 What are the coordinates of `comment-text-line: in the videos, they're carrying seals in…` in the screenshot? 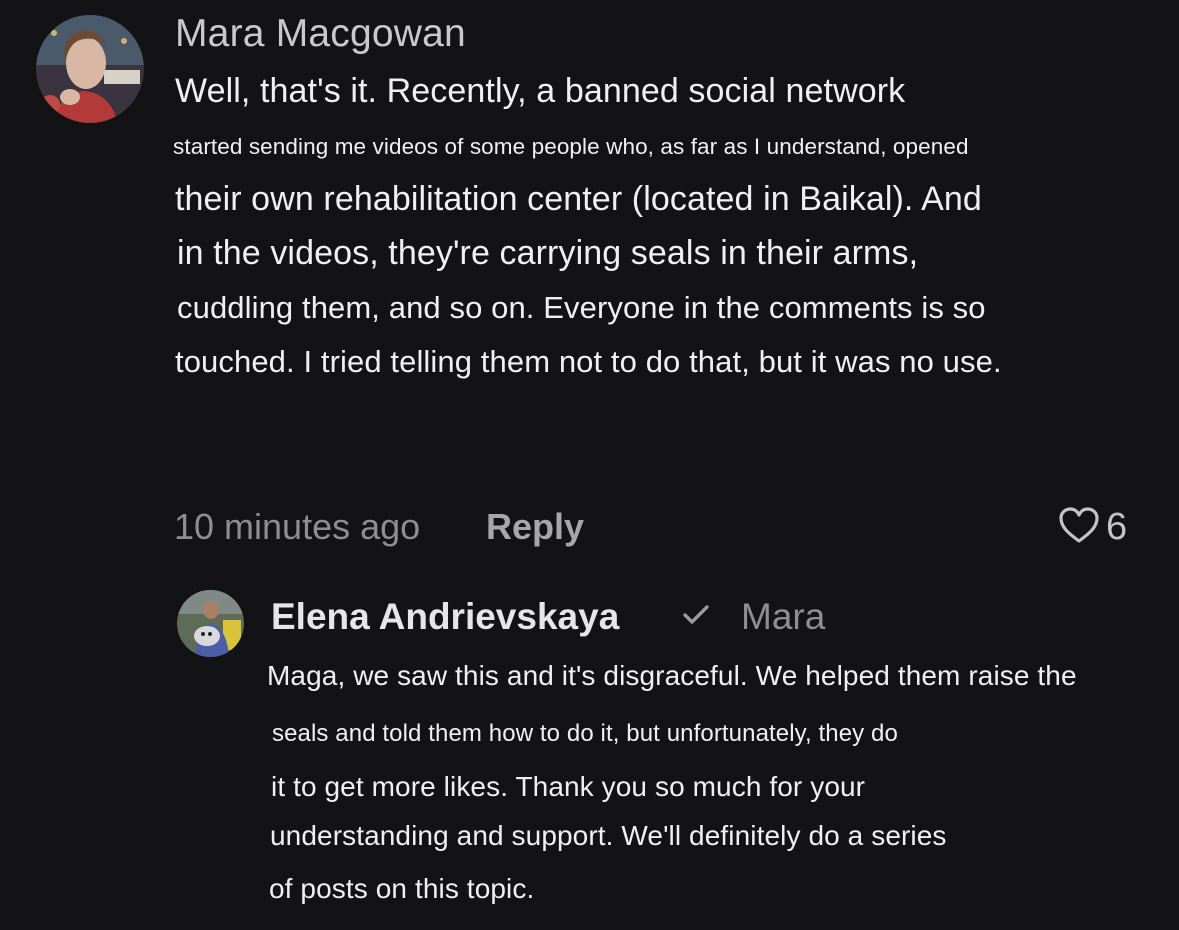 It's located at (548, 253).